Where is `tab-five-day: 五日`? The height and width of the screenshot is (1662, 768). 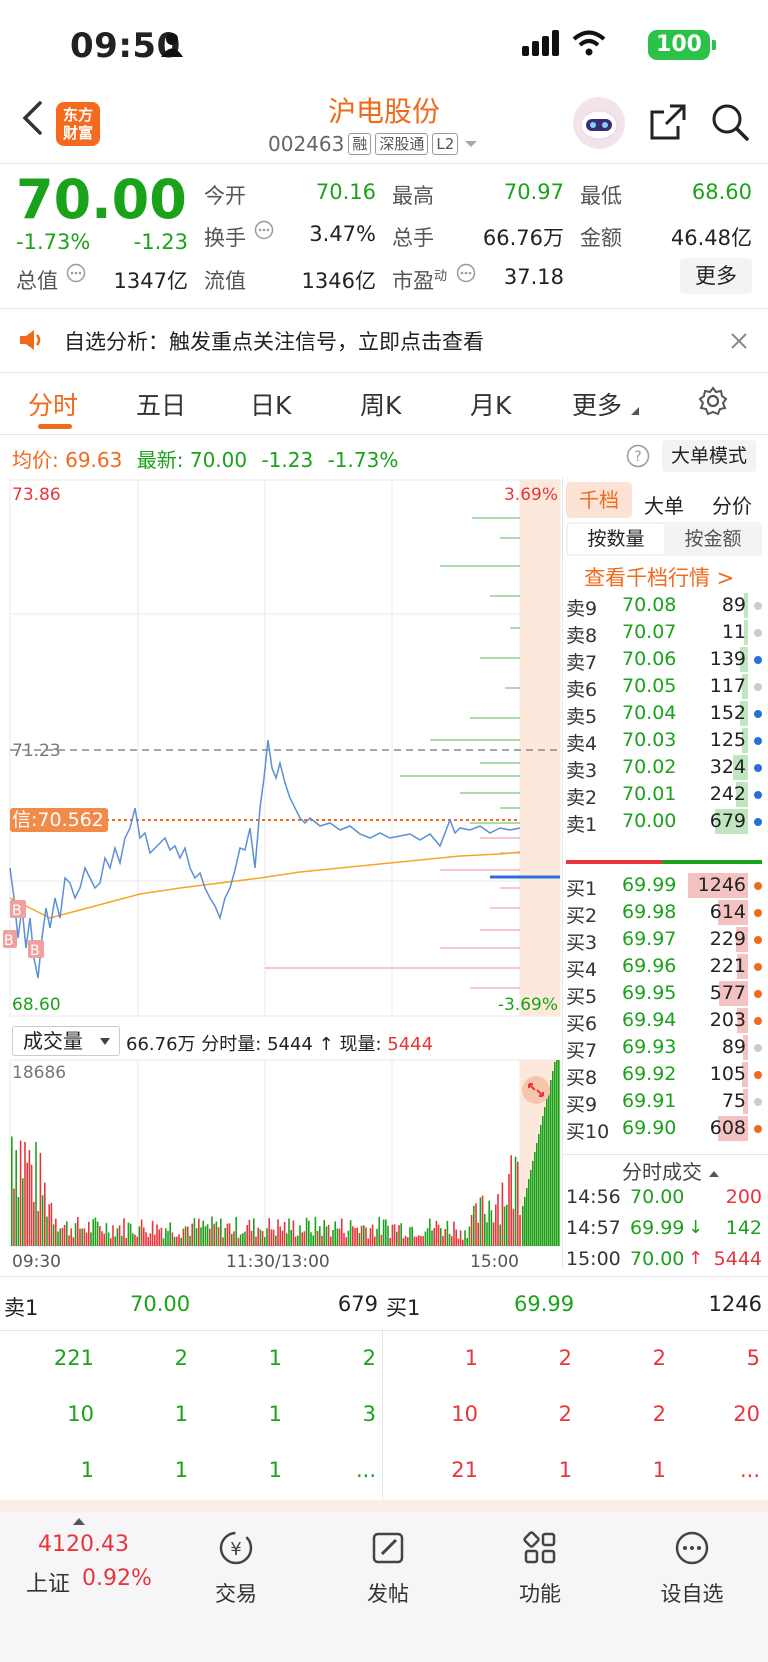 tab-five-day: 五日 is located at coordinates (161, 404).